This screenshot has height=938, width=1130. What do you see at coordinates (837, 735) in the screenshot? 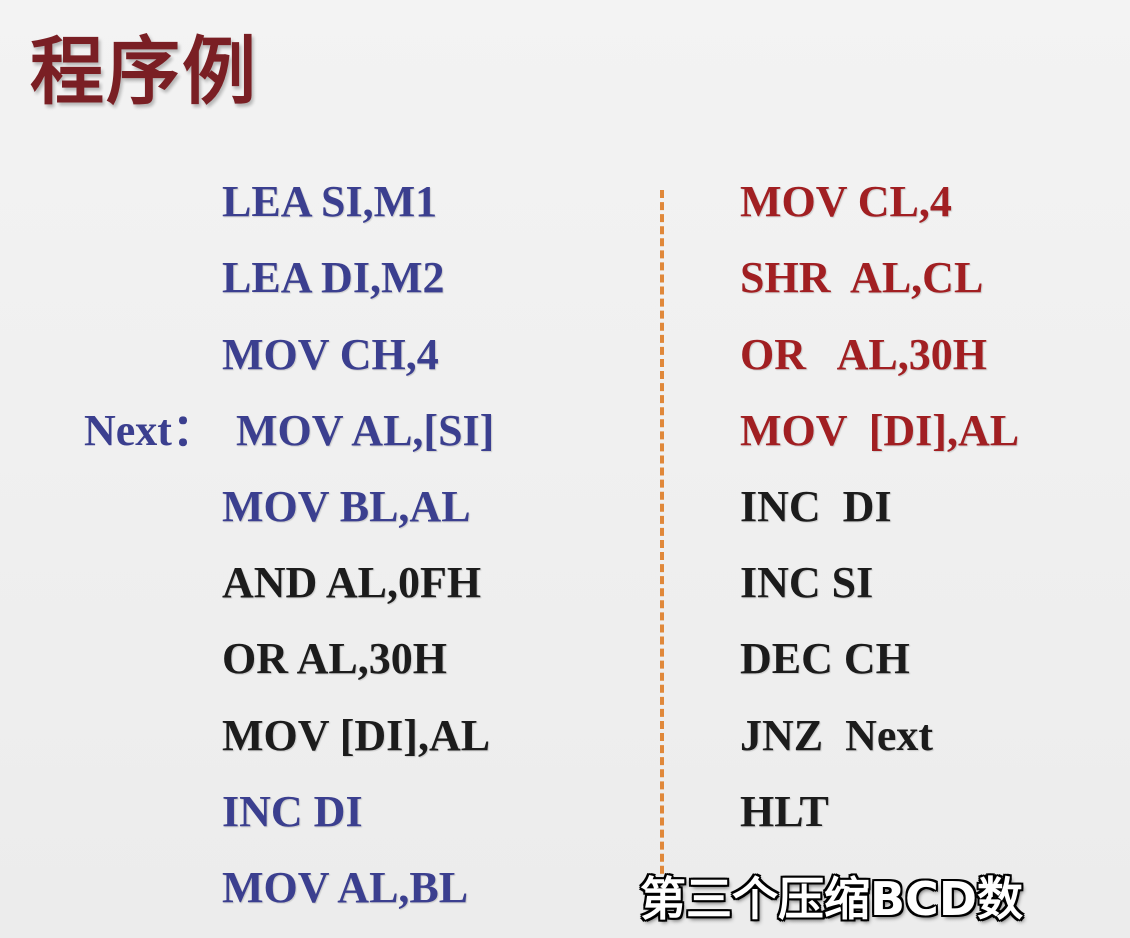
I see `code-line-right-8: JNZ Next` at bounding box center [837, 735].